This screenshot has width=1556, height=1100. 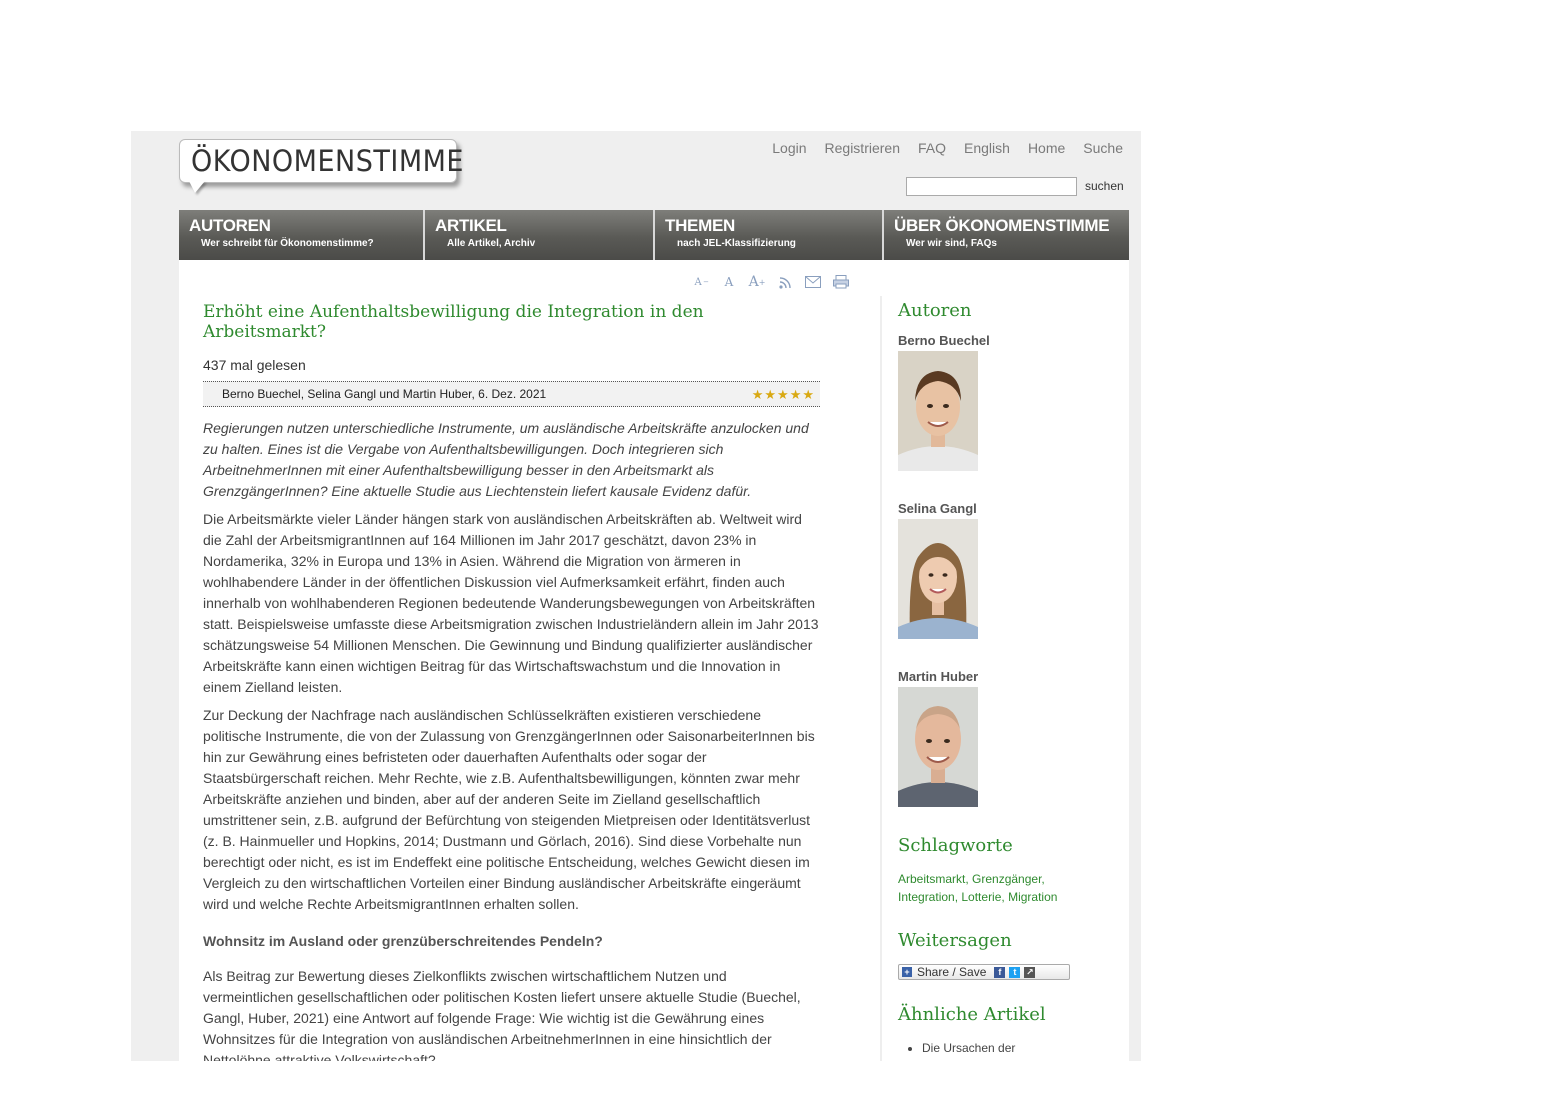 I want to click on author-card: Berno Buechel, so click(x=1008, y=402).